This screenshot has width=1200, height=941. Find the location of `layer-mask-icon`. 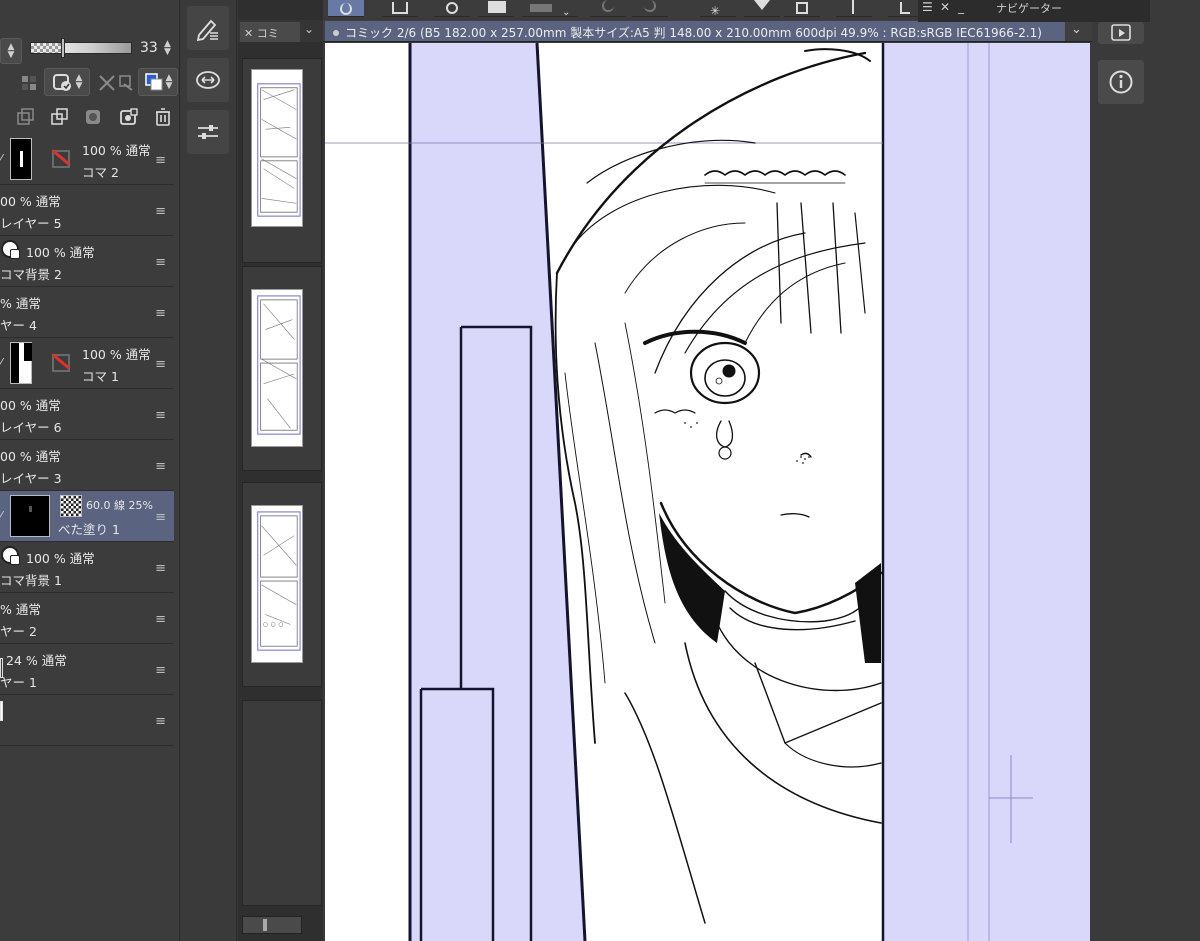

layer-mask-icon is located at coordinates (129, 117).